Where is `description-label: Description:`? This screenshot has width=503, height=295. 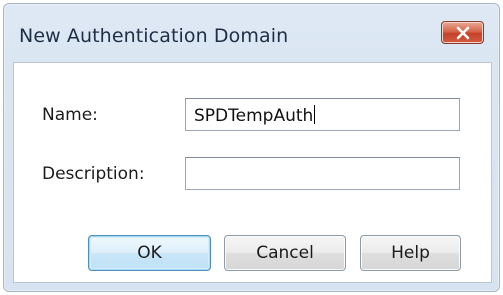 description-label: Description: is located at coordinates (93, 174).